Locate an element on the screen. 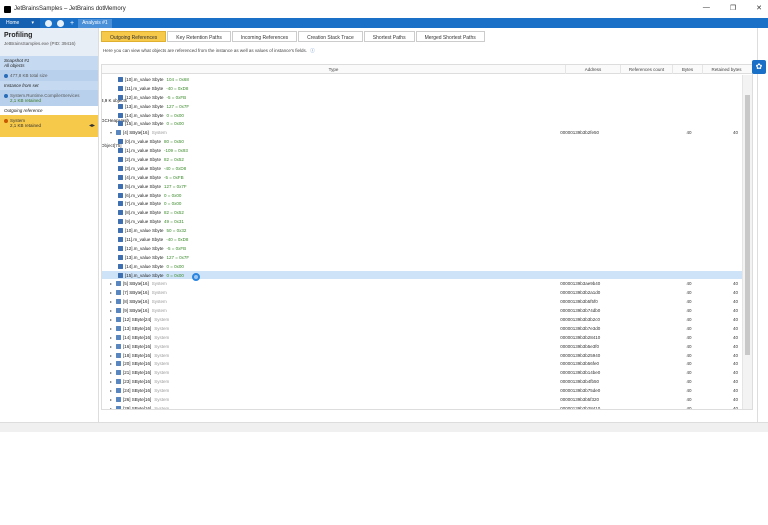  row-label: [7] SByte[16] is located at coordinates (136, 293).